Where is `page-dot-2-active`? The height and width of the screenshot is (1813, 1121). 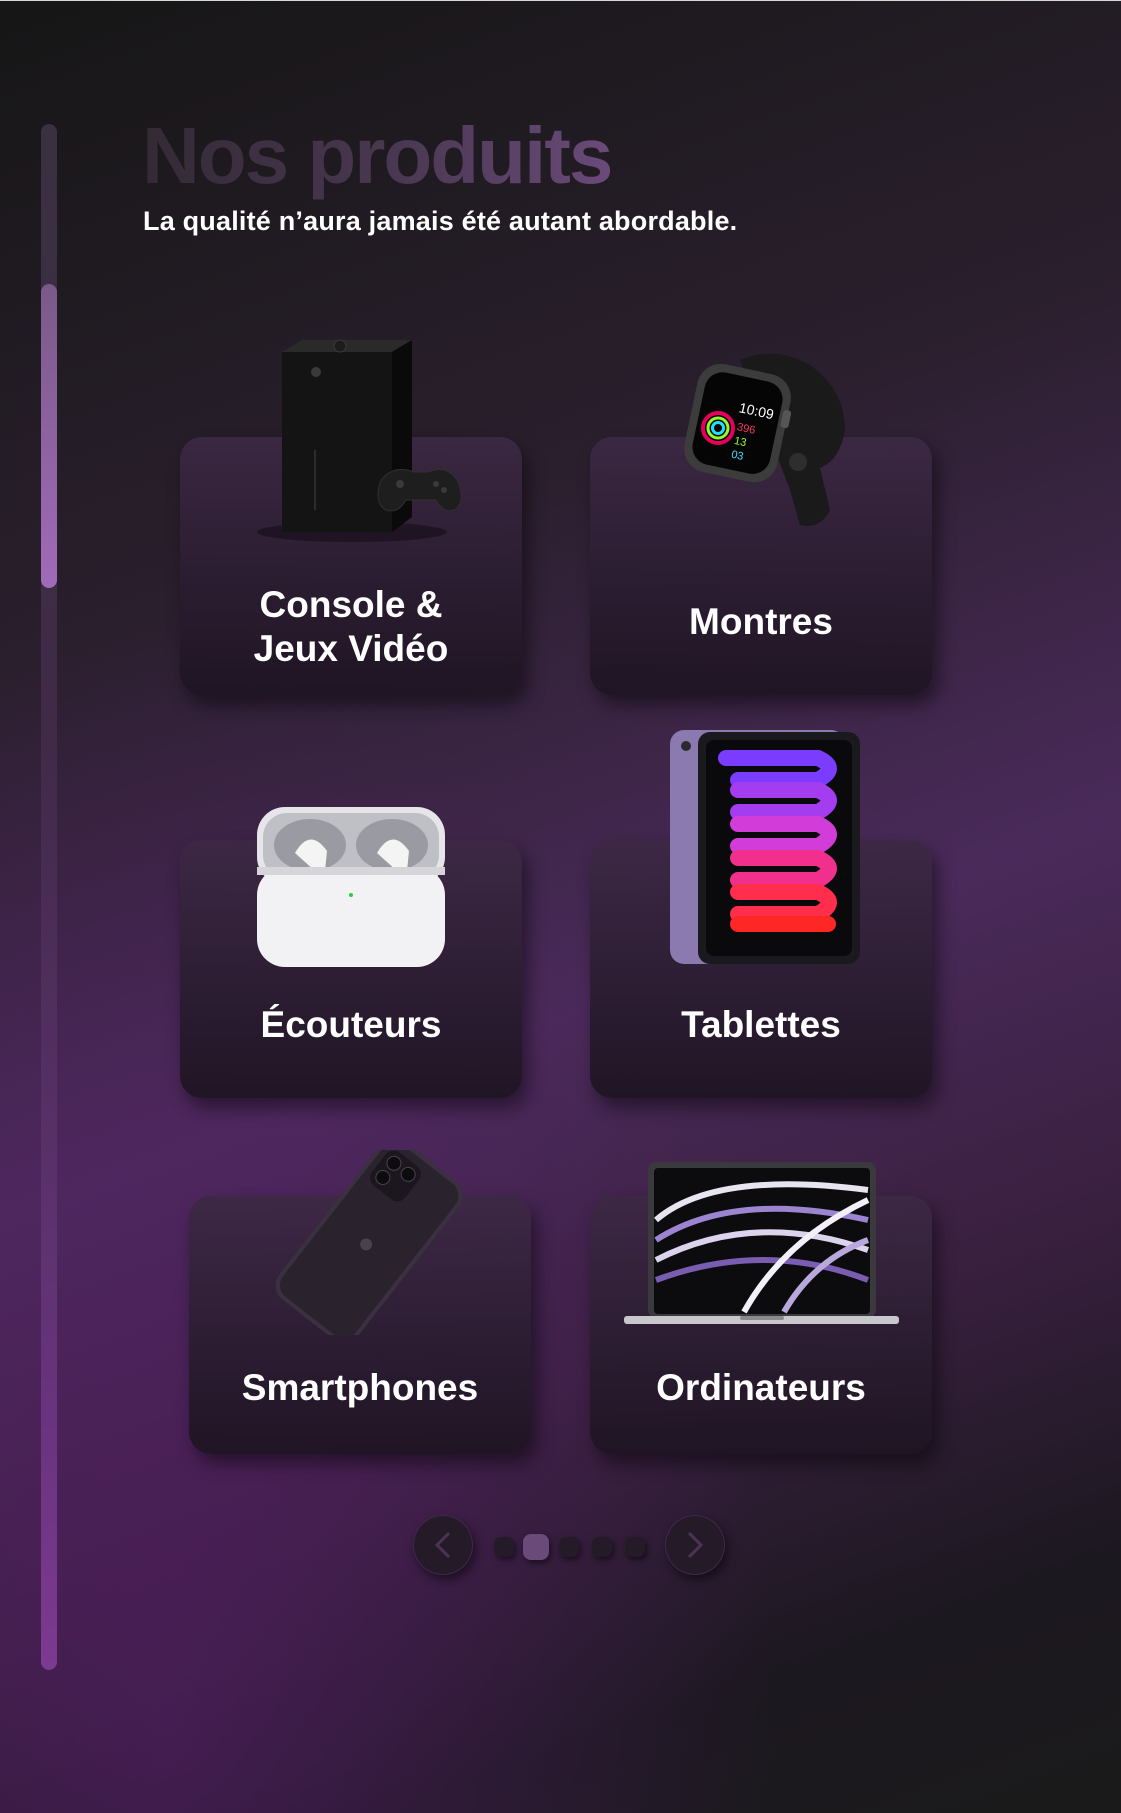
page-dot-2-active is located at coordinates (536, 1547).